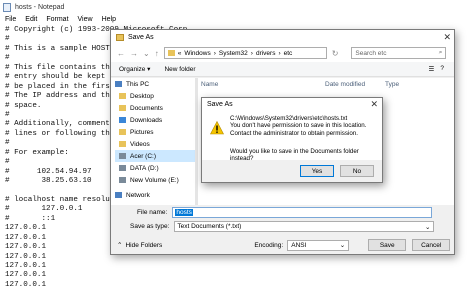  What do you see at coordinates (237, 7) in the screenshot?
I see `notepad-titlebar: hosts - Notepad` at bounding box center [237, 7].